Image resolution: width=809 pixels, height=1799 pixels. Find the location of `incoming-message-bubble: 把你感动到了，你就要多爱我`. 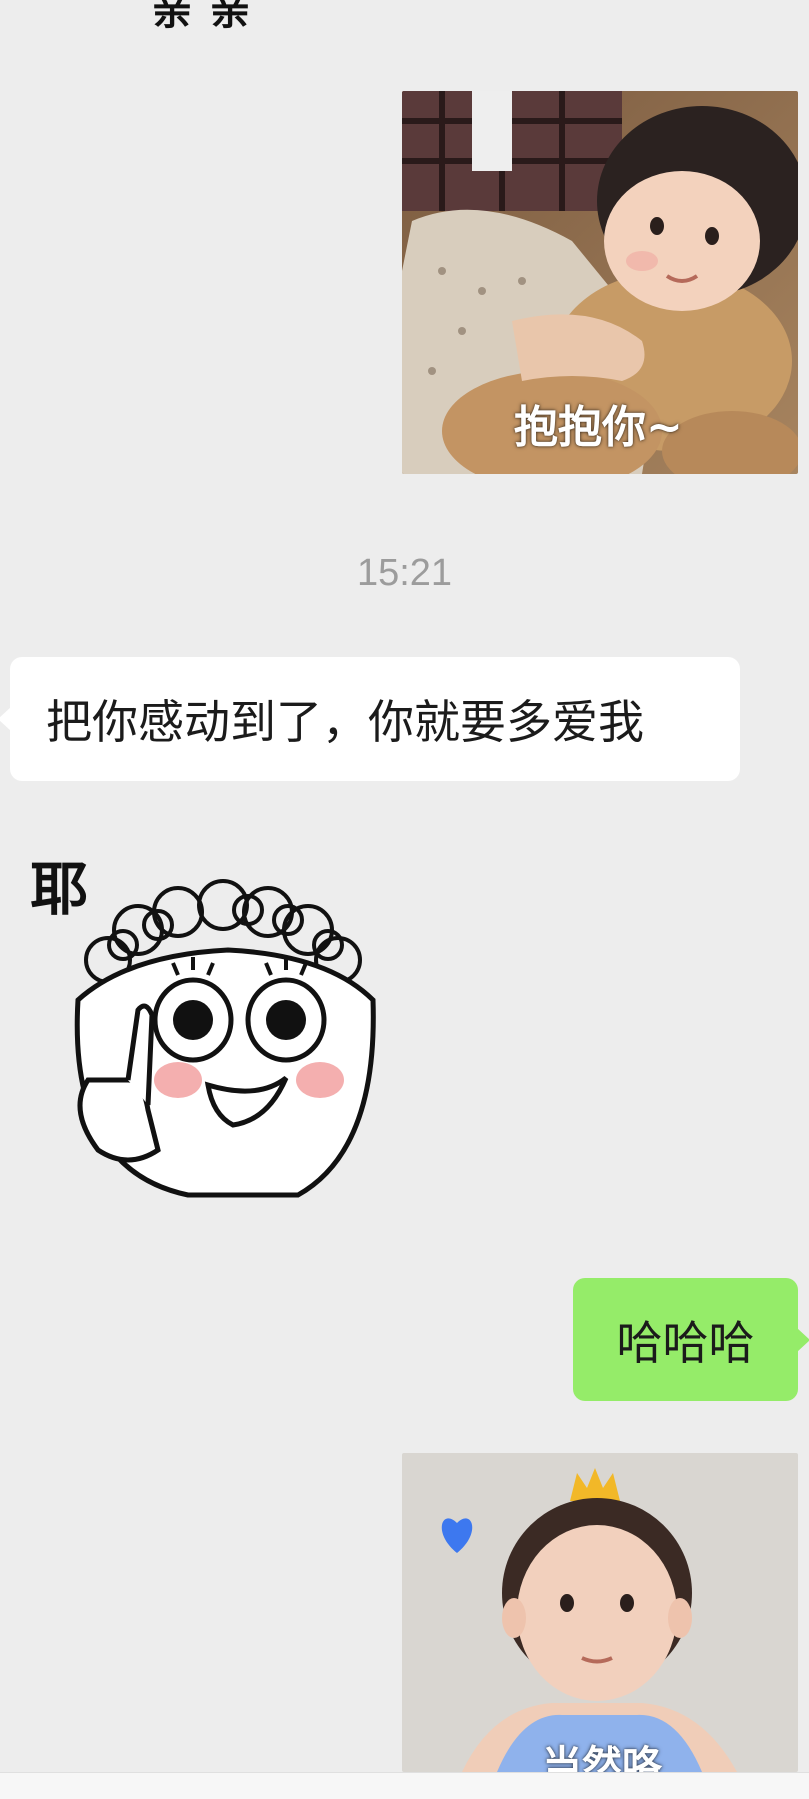

incoming-message-bubble: 把你感动到了，你就要多爱我 is located at coordinates (370, 719).